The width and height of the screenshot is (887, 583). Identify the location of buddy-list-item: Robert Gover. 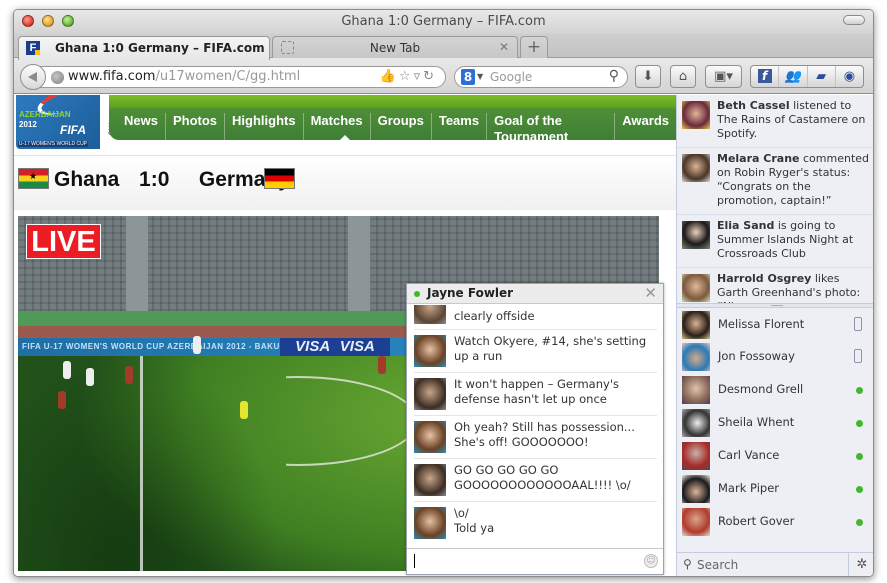
(775, 522).